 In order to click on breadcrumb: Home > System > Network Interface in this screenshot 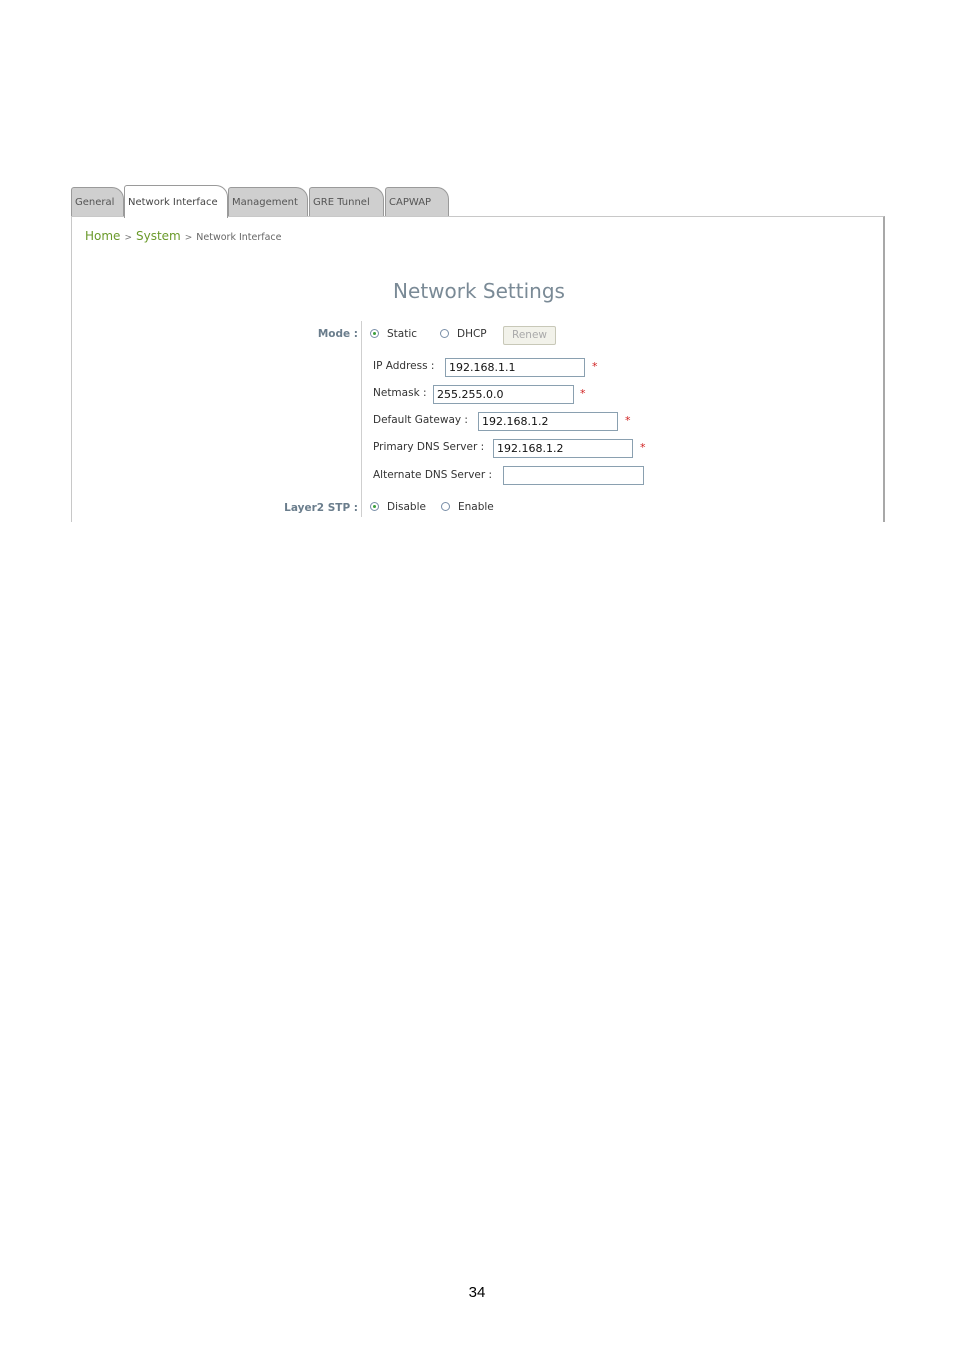, I will do `click(183, 236)`.